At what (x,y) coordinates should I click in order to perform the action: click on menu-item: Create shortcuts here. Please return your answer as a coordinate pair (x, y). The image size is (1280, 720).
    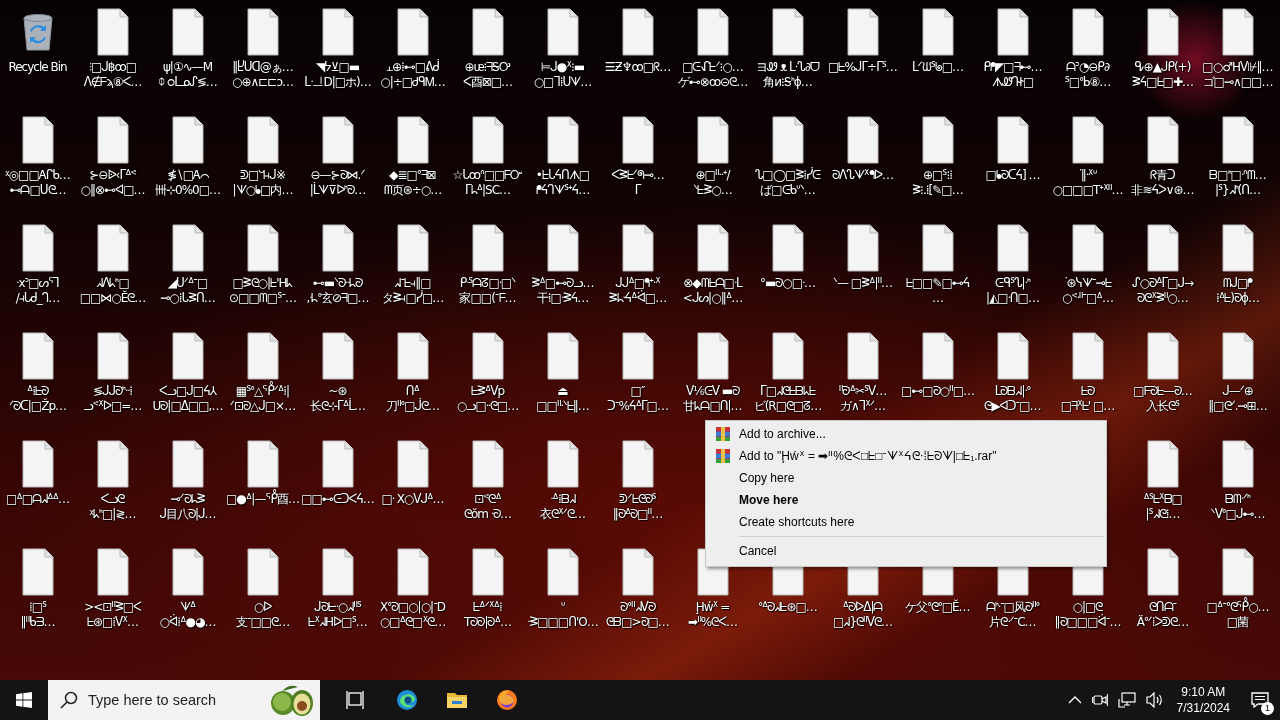
    Looking at the image, I should click on (906, 522).